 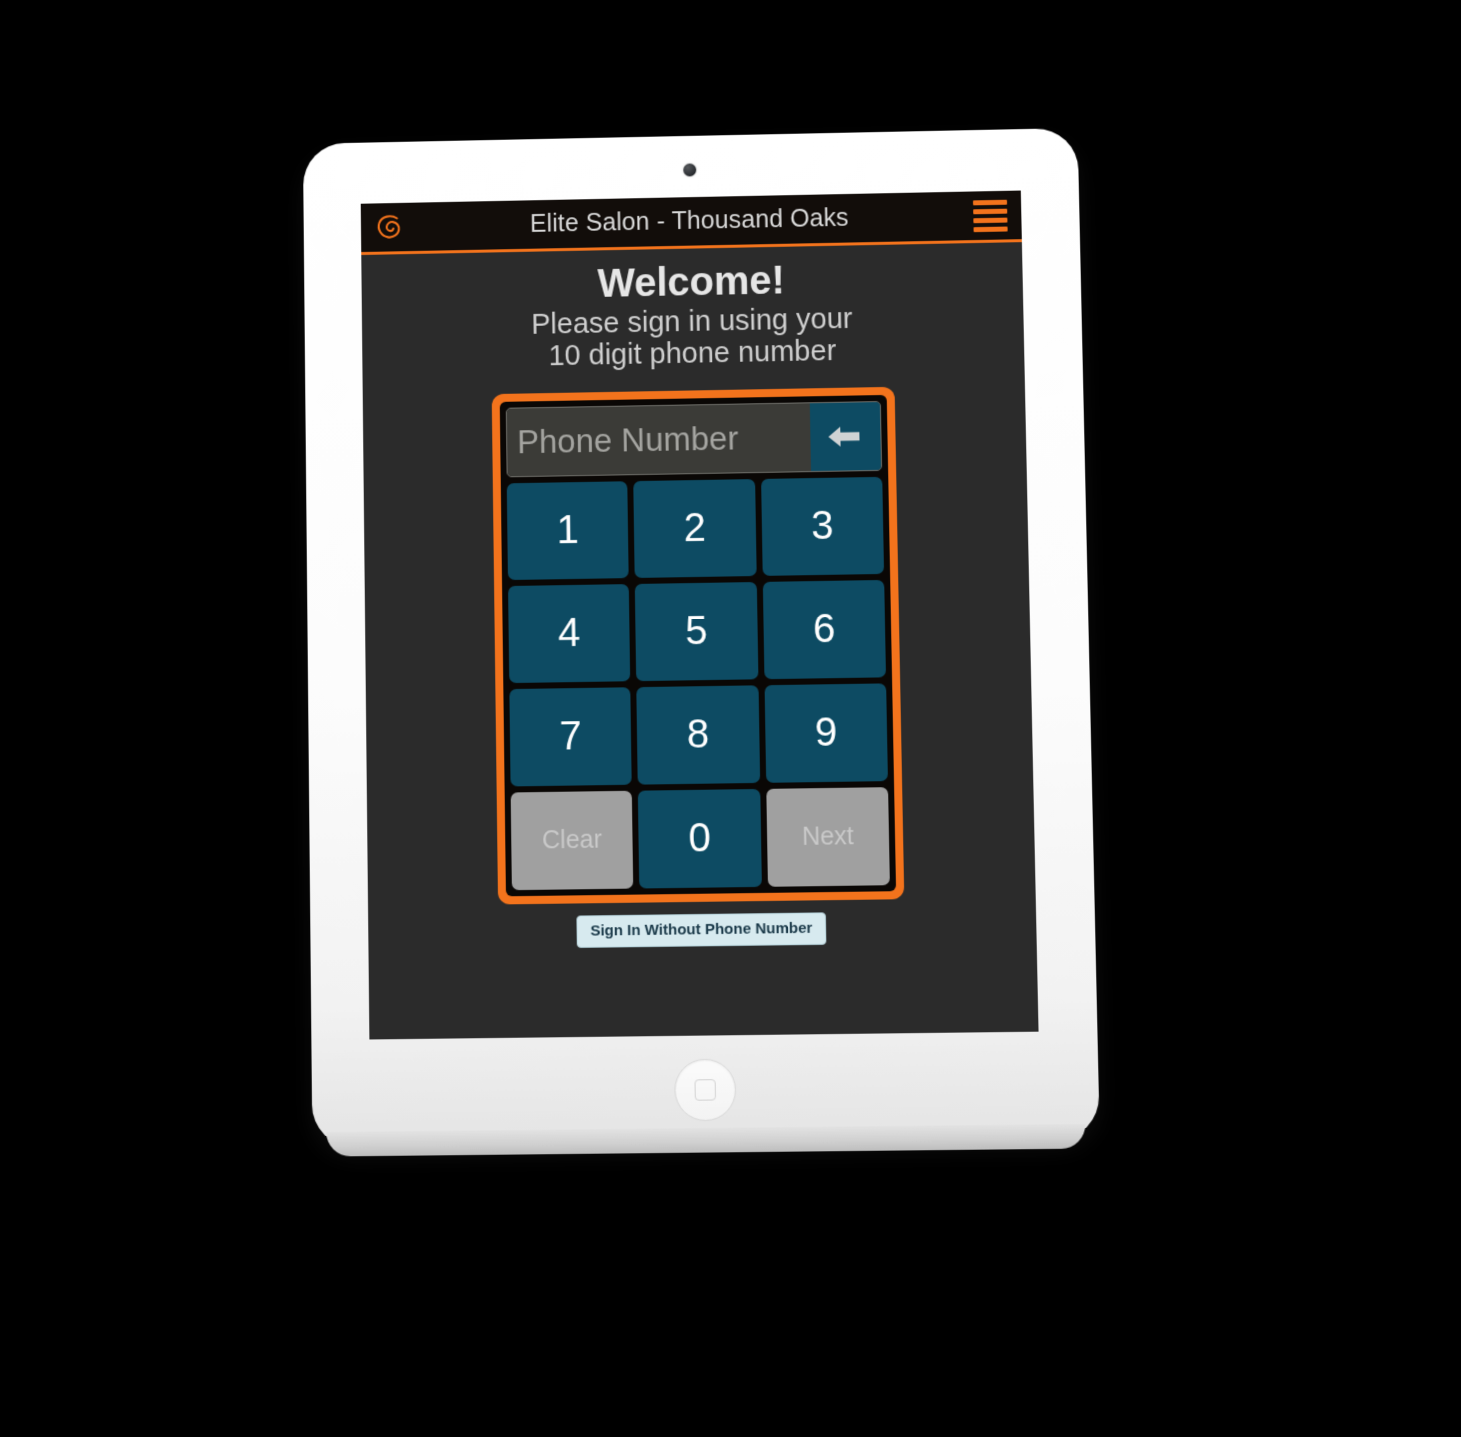 I want to click on keypad-frame: 123 456 789 Clear0Next, so click(x=698, y=645).